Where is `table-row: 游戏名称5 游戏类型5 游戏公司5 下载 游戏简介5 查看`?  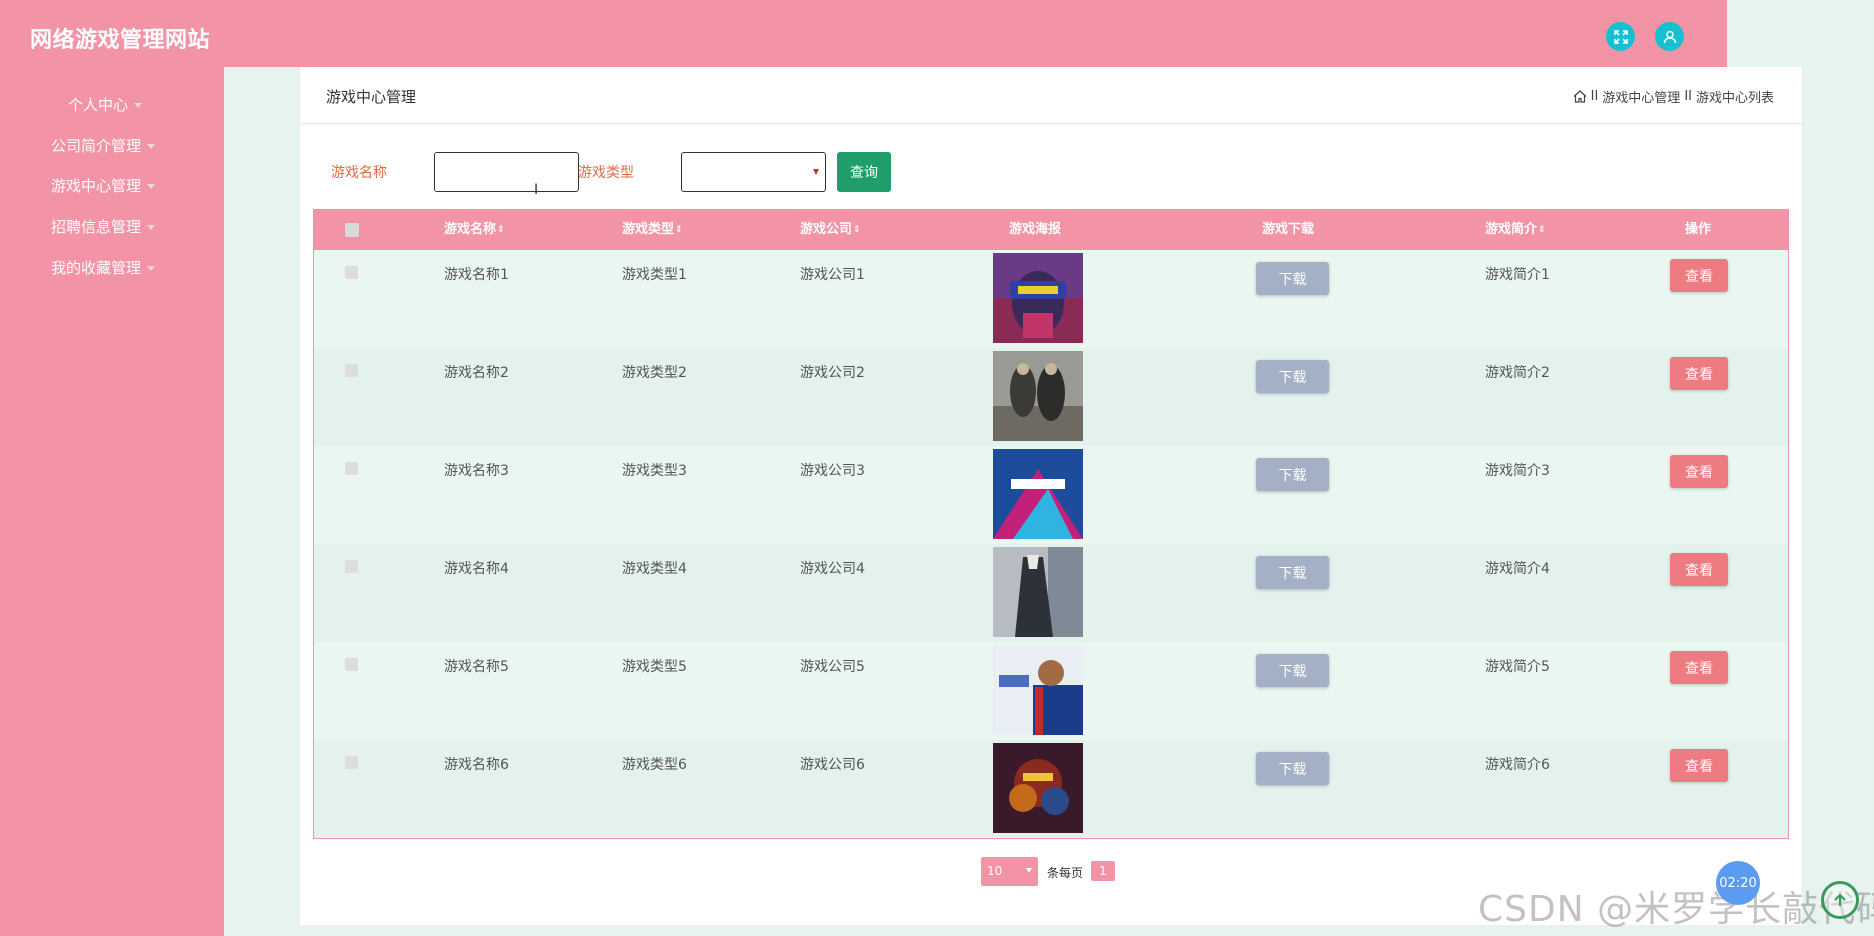 table-row: 游戏名称5 游戏类型5 游戏公司5 下载 游戏简介5 查看 is located at coordinates (1051, 691).